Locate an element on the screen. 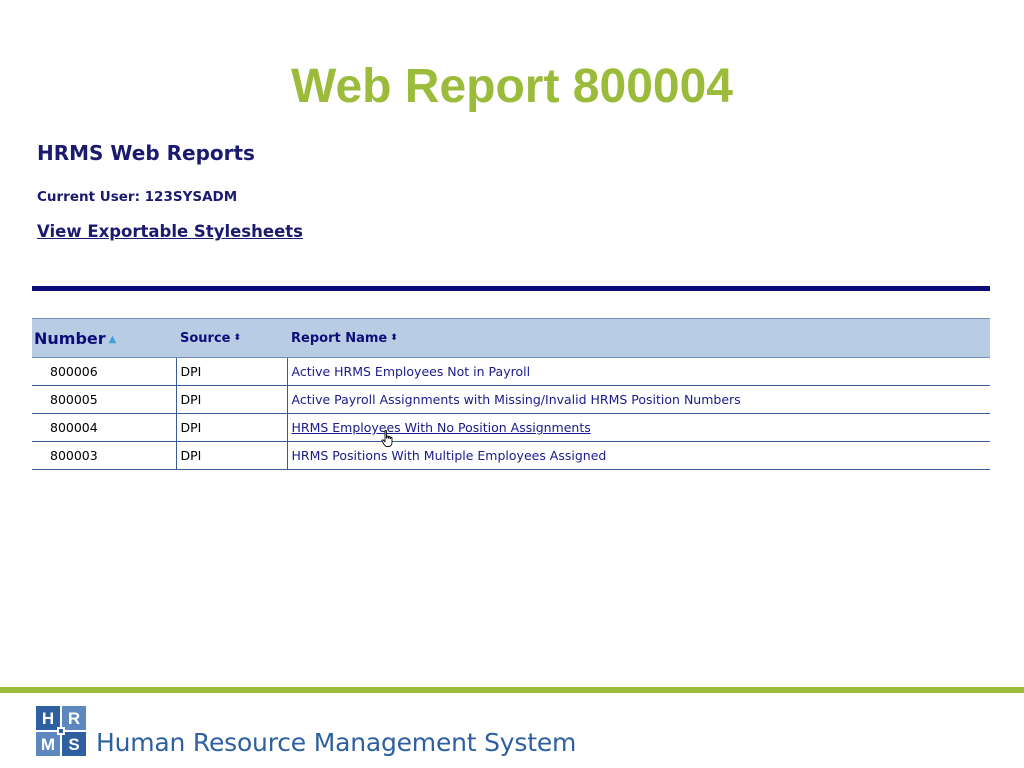 The image size is (1024, 768). app-title: HRMS Web Reports is located at coordinates (146, 153).